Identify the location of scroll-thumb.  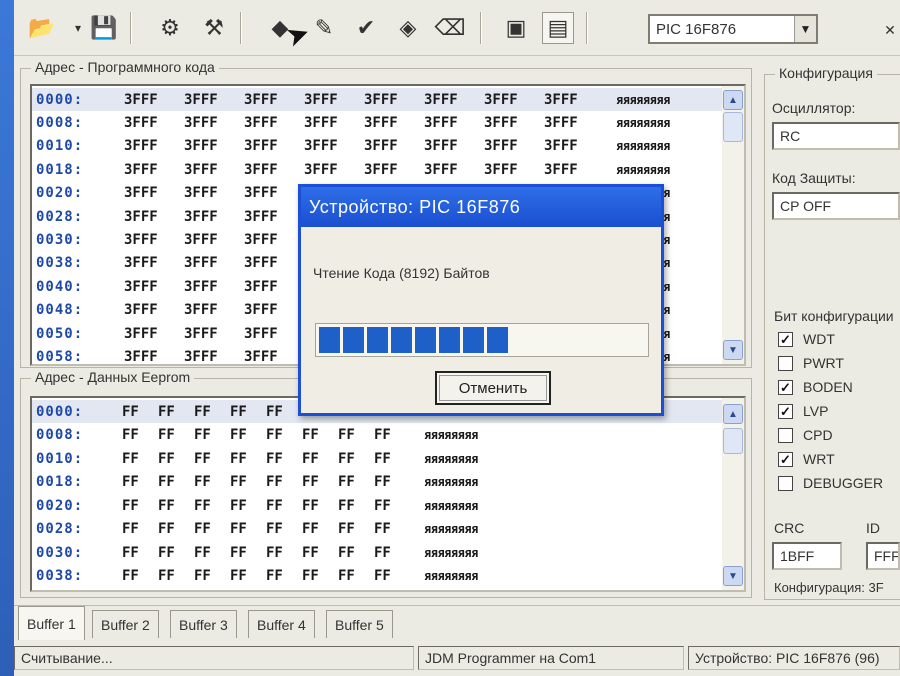
(733, 127).